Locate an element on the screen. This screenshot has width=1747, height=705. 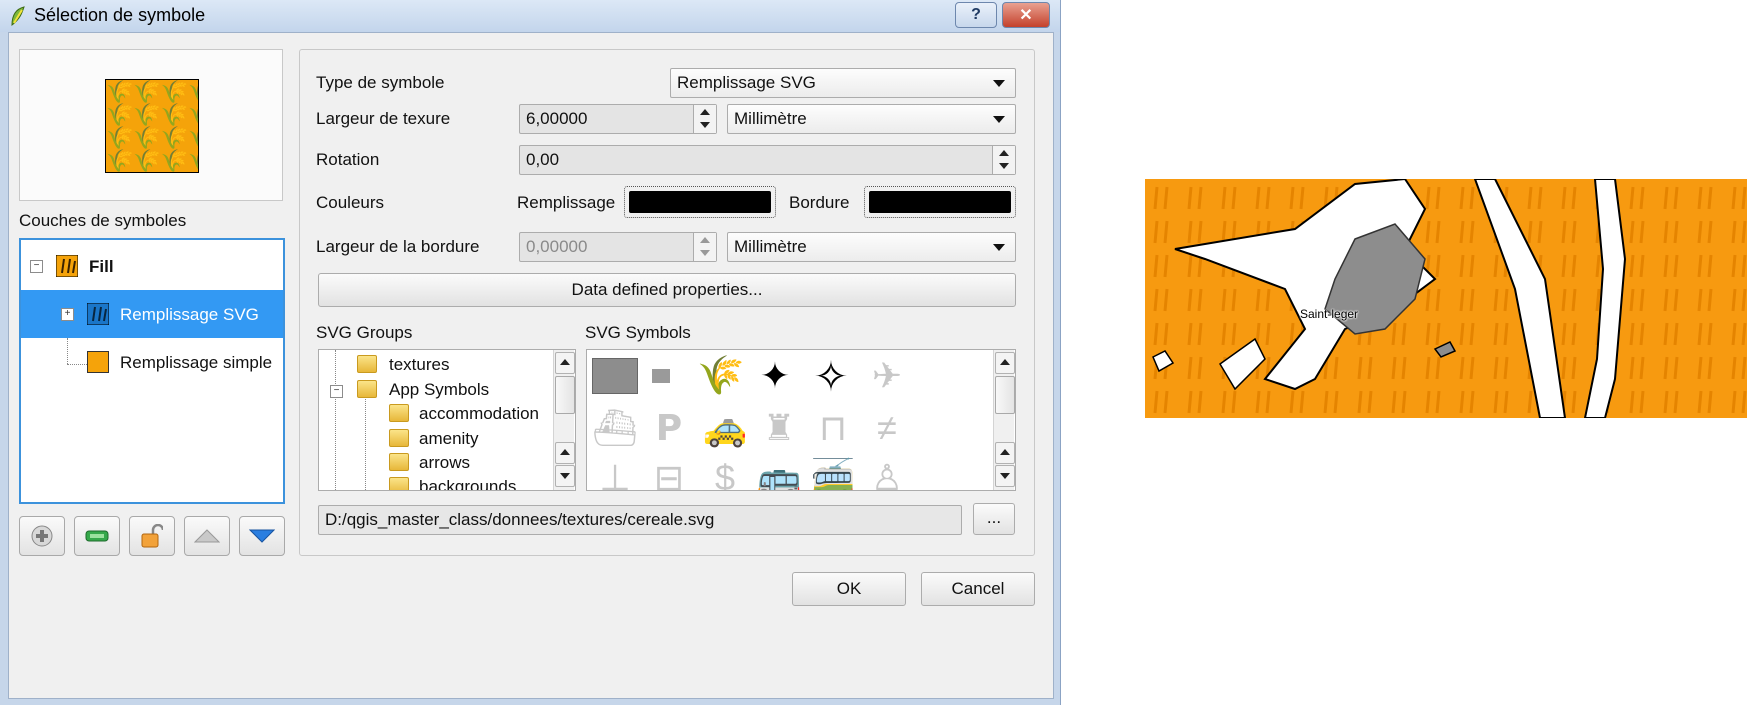
map-canvas is located at coordinates (1446, 298).